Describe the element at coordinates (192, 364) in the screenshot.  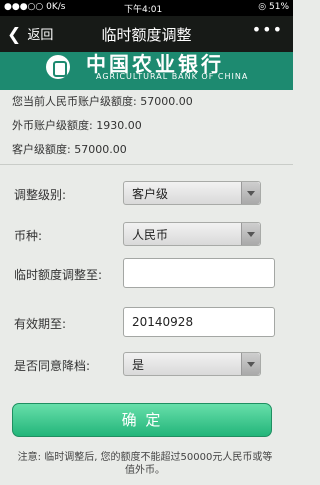
I see `downgrade-select: 是` at that location.